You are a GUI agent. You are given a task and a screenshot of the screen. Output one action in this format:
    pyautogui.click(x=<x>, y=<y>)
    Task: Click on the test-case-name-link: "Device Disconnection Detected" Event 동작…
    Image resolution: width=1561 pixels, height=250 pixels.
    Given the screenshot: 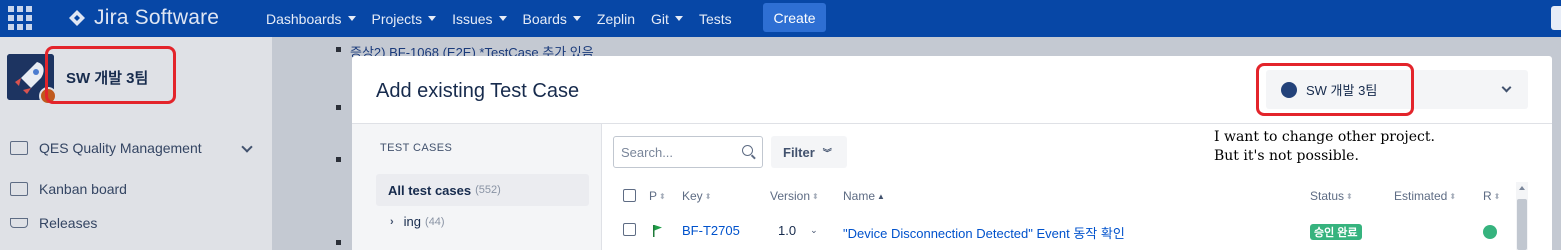 What is the action you would take?
    pyautogui.click(x=984, y=232)
    